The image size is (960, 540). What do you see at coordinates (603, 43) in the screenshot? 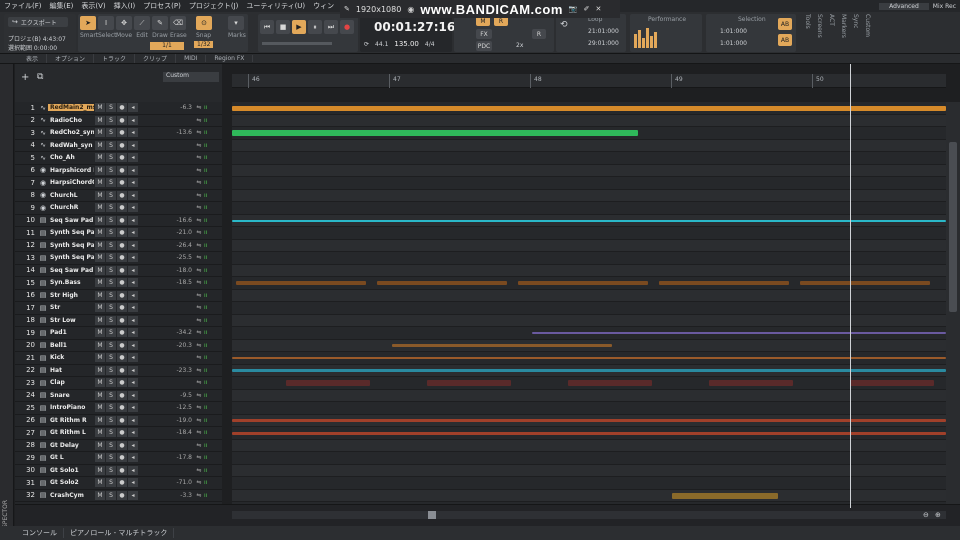
I see `loop-end: 29:01:000` at bounding box center [603, 43].